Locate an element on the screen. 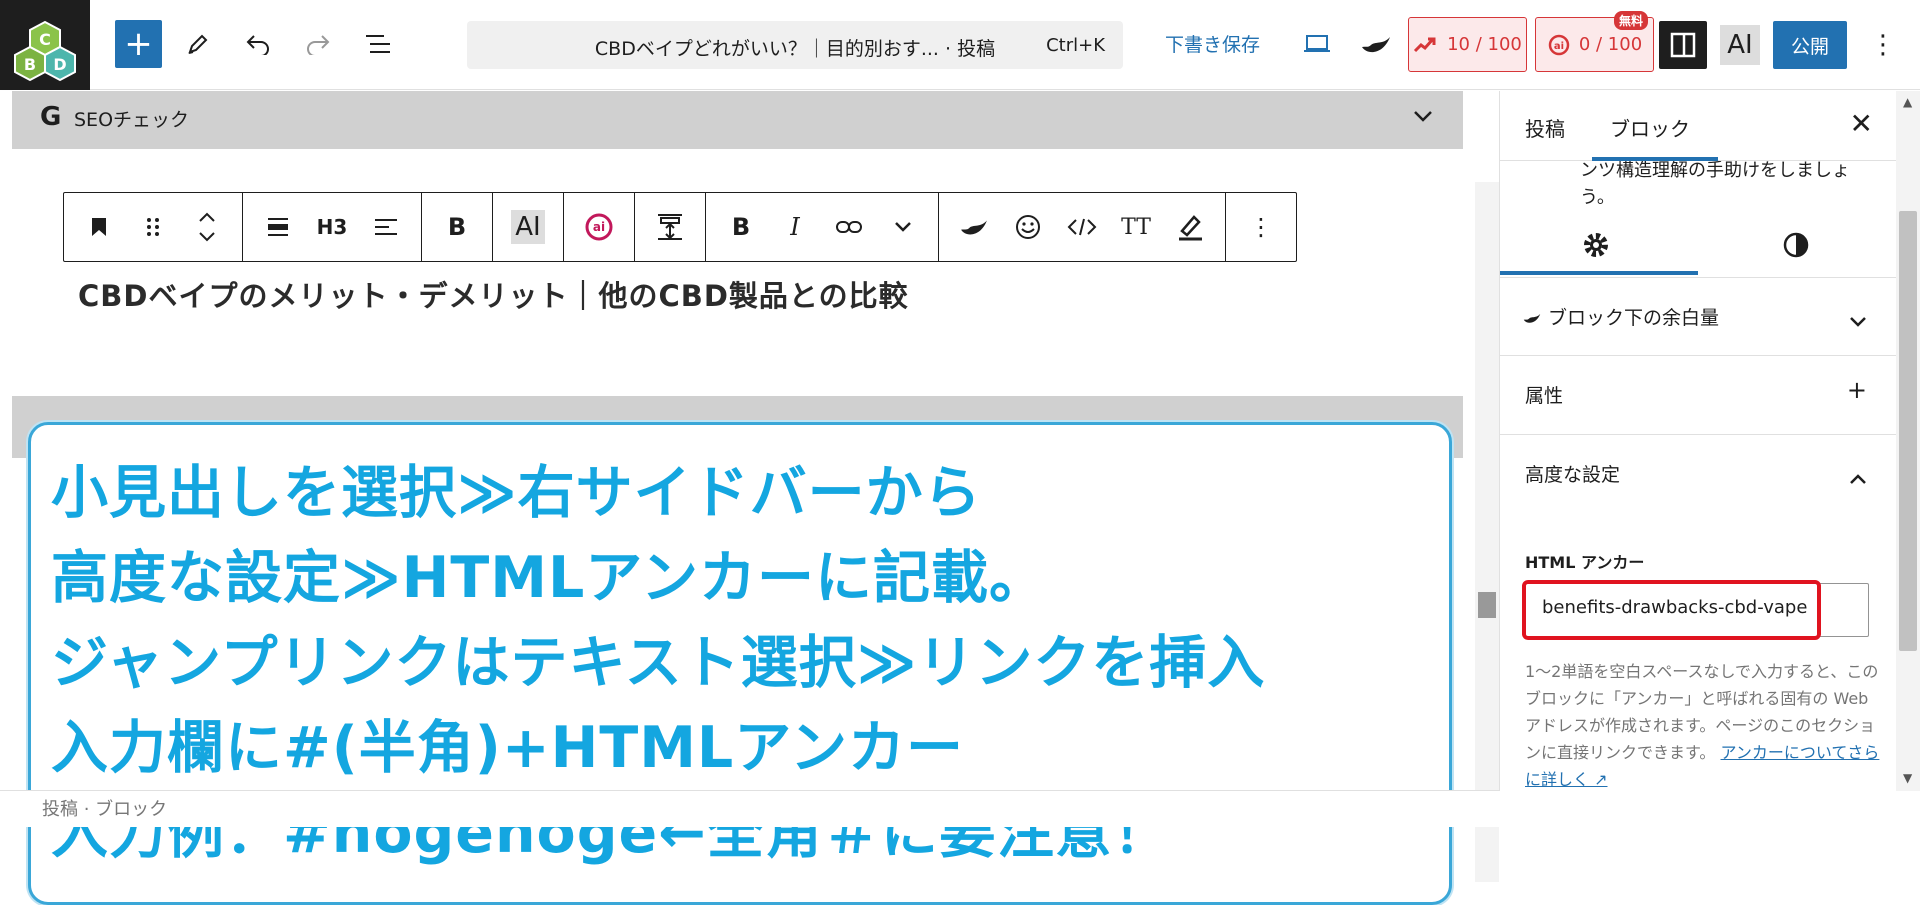  sidebar-icon is located at coordinates (1683, 45).